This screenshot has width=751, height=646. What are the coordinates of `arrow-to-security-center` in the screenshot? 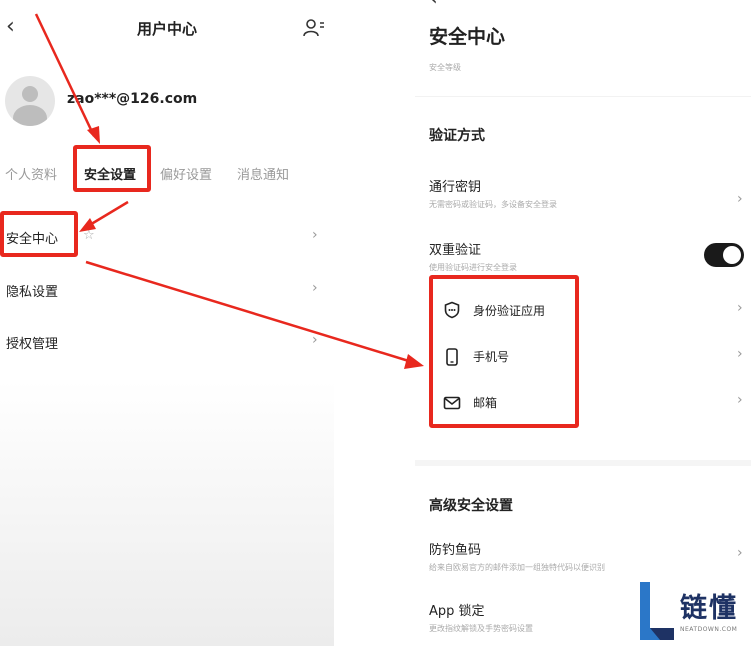 It's located at (108, 214).